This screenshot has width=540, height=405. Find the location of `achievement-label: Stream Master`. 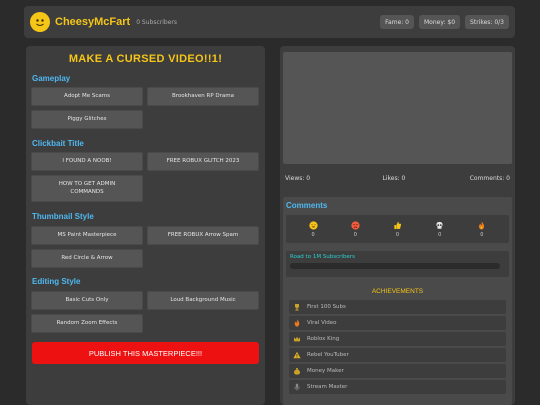

achievement-label: Stream Master is located at coordinates (327, 387).